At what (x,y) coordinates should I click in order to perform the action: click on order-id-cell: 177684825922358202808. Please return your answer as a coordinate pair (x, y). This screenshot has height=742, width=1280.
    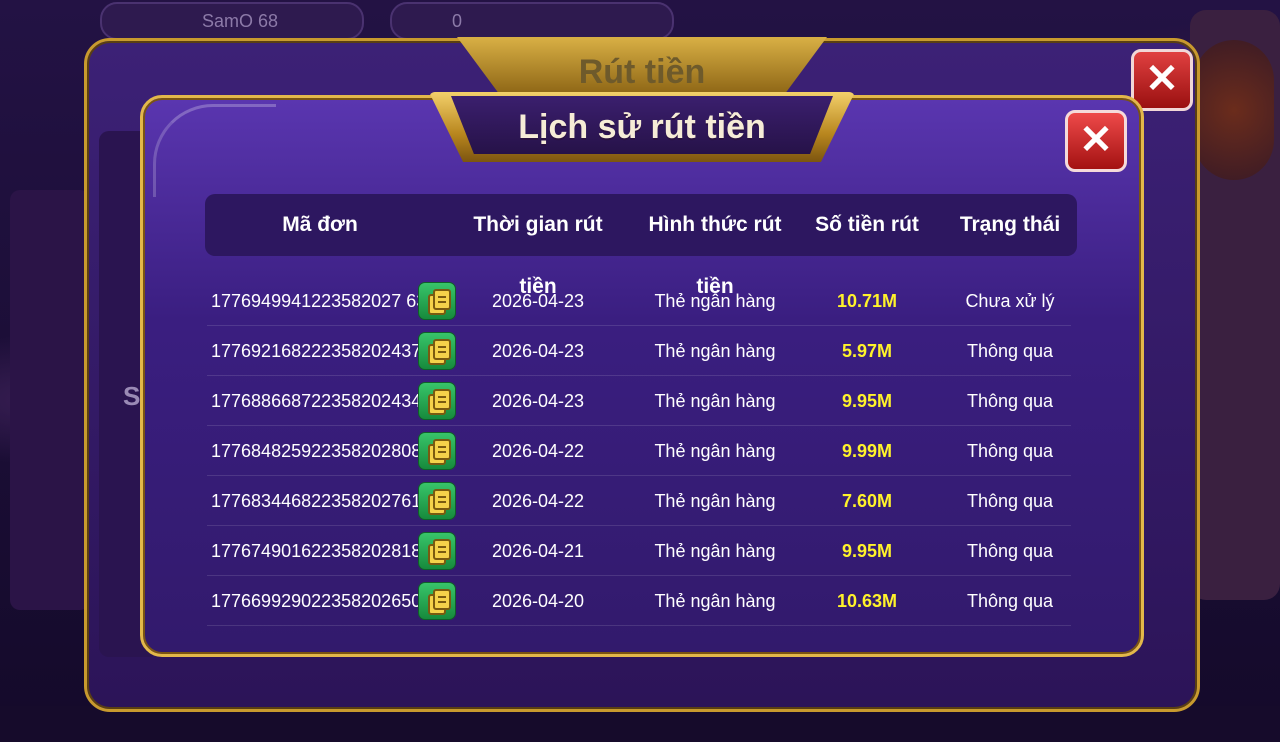
    Looking at the image, I should click on (316, 451).